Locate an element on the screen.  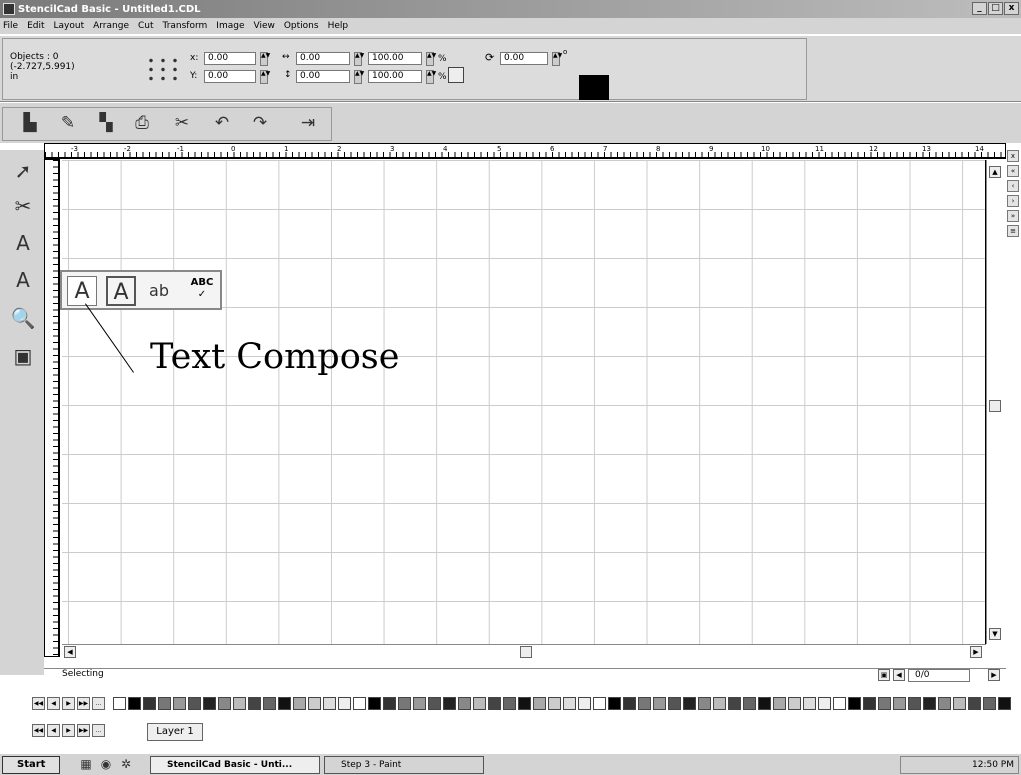
menu-layout: Layout is located at coordinates (69, 26).